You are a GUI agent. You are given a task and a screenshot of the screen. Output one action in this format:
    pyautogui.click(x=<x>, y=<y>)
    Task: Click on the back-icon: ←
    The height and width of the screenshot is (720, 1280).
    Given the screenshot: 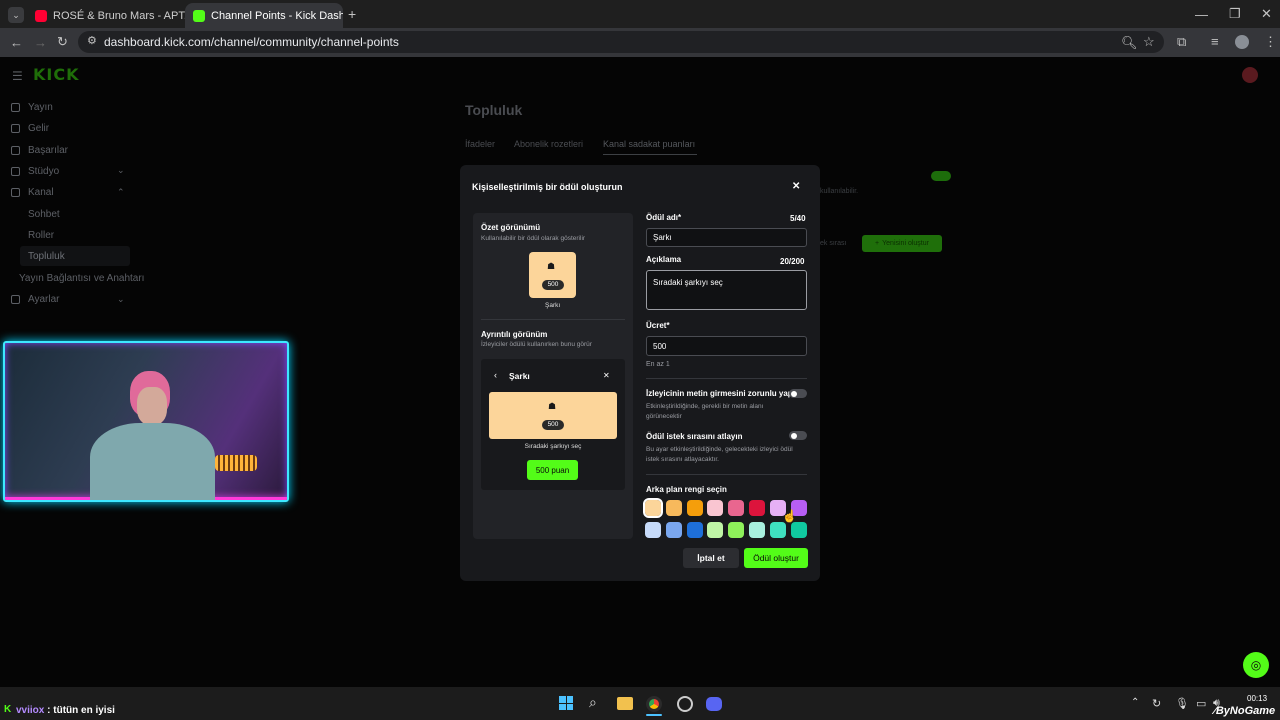 What is the action you would take?
    pyautogui.click(x=16, y=42)
    